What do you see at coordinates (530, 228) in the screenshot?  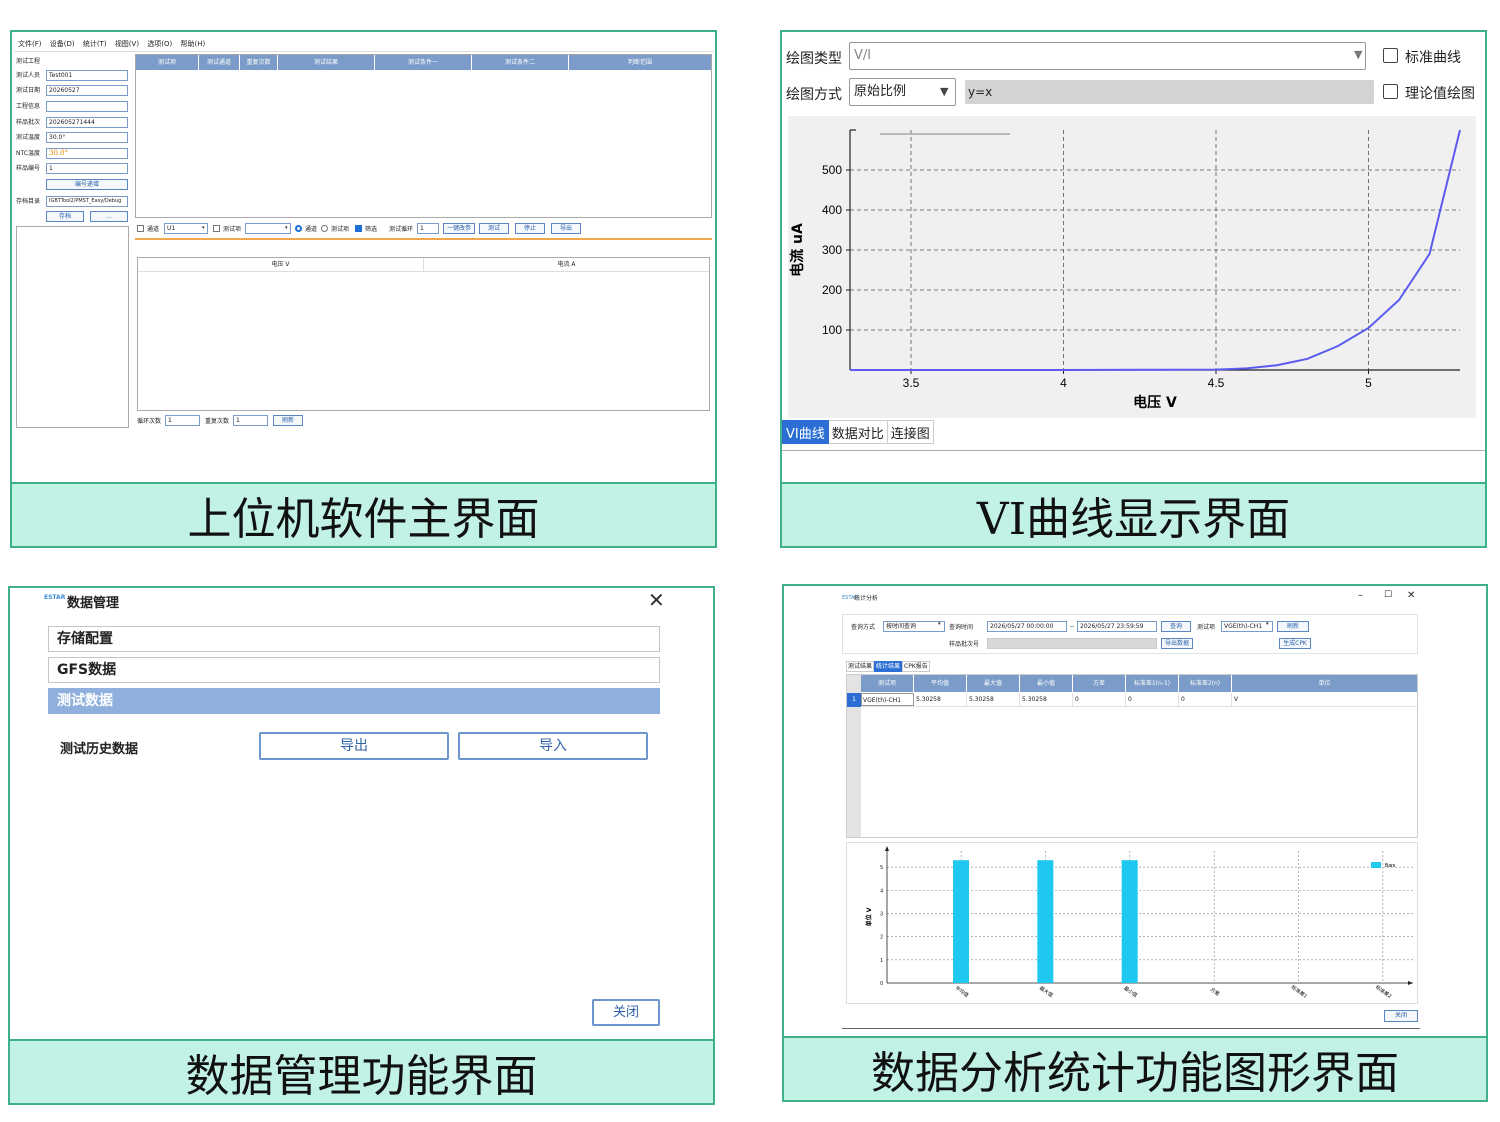 I see `stop-button: 停止` at bounding box center [530, 228].